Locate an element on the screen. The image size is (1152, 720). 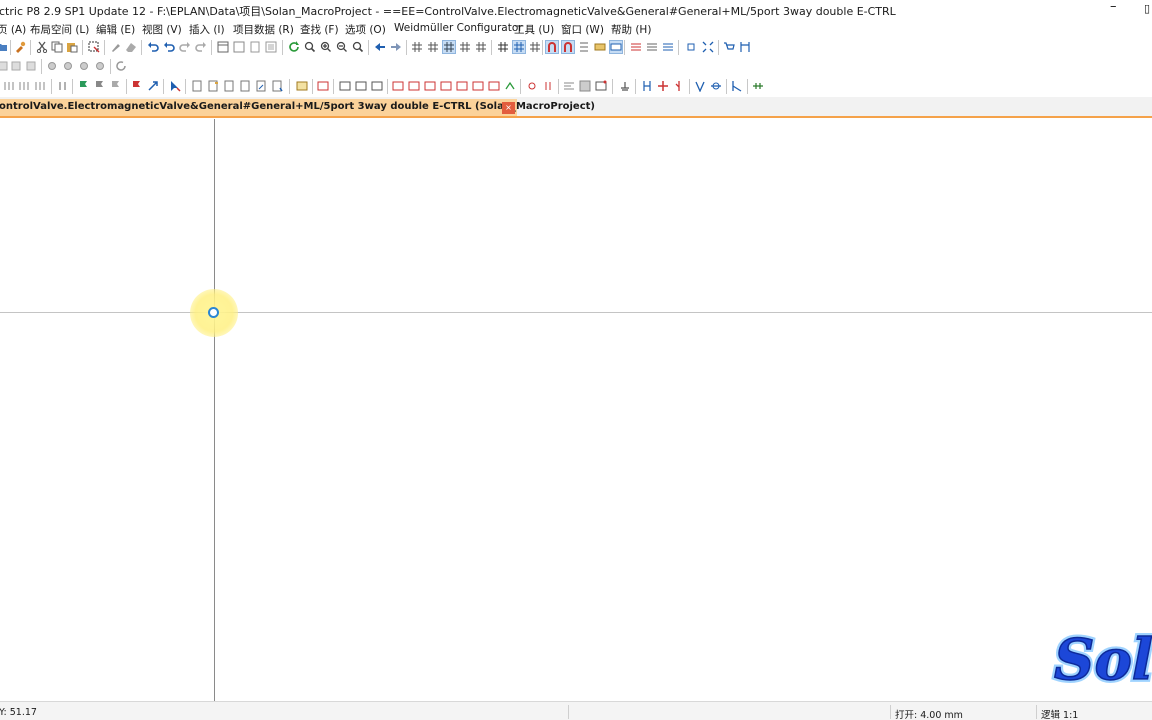
copy-icon is located at coordinates (57, 47).